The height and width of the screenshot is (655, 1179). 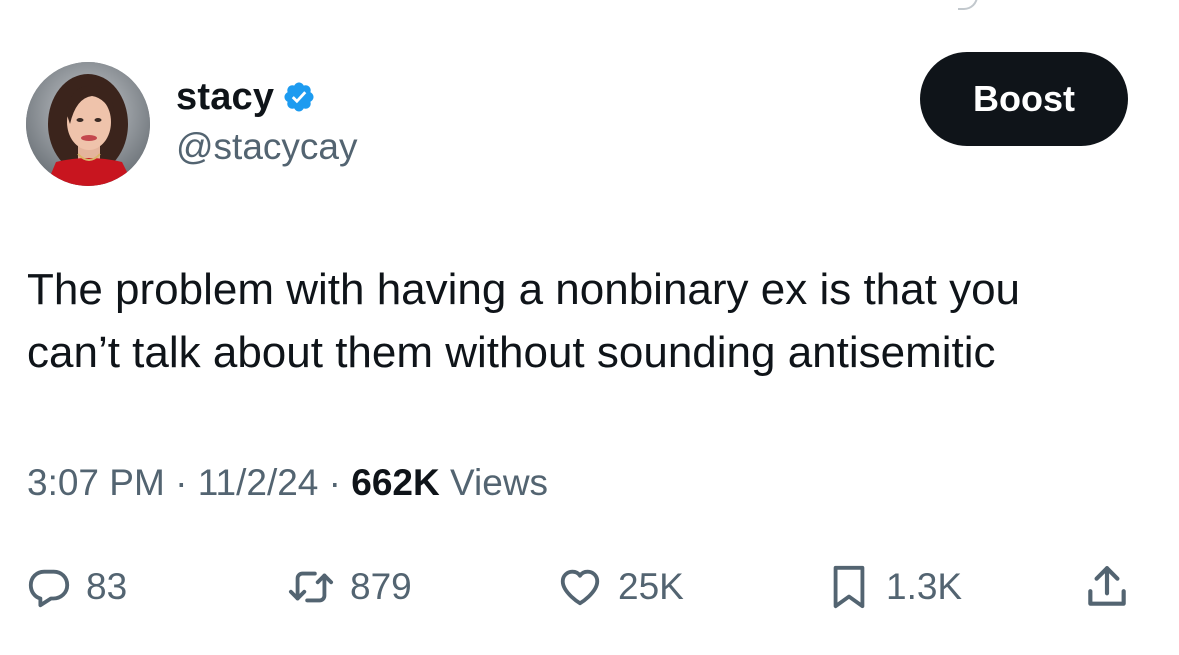 What do you see at coordinates (267, 147) in the screenshot?
I see `author-handle: @stacycay` at bounding box center [267, 147].